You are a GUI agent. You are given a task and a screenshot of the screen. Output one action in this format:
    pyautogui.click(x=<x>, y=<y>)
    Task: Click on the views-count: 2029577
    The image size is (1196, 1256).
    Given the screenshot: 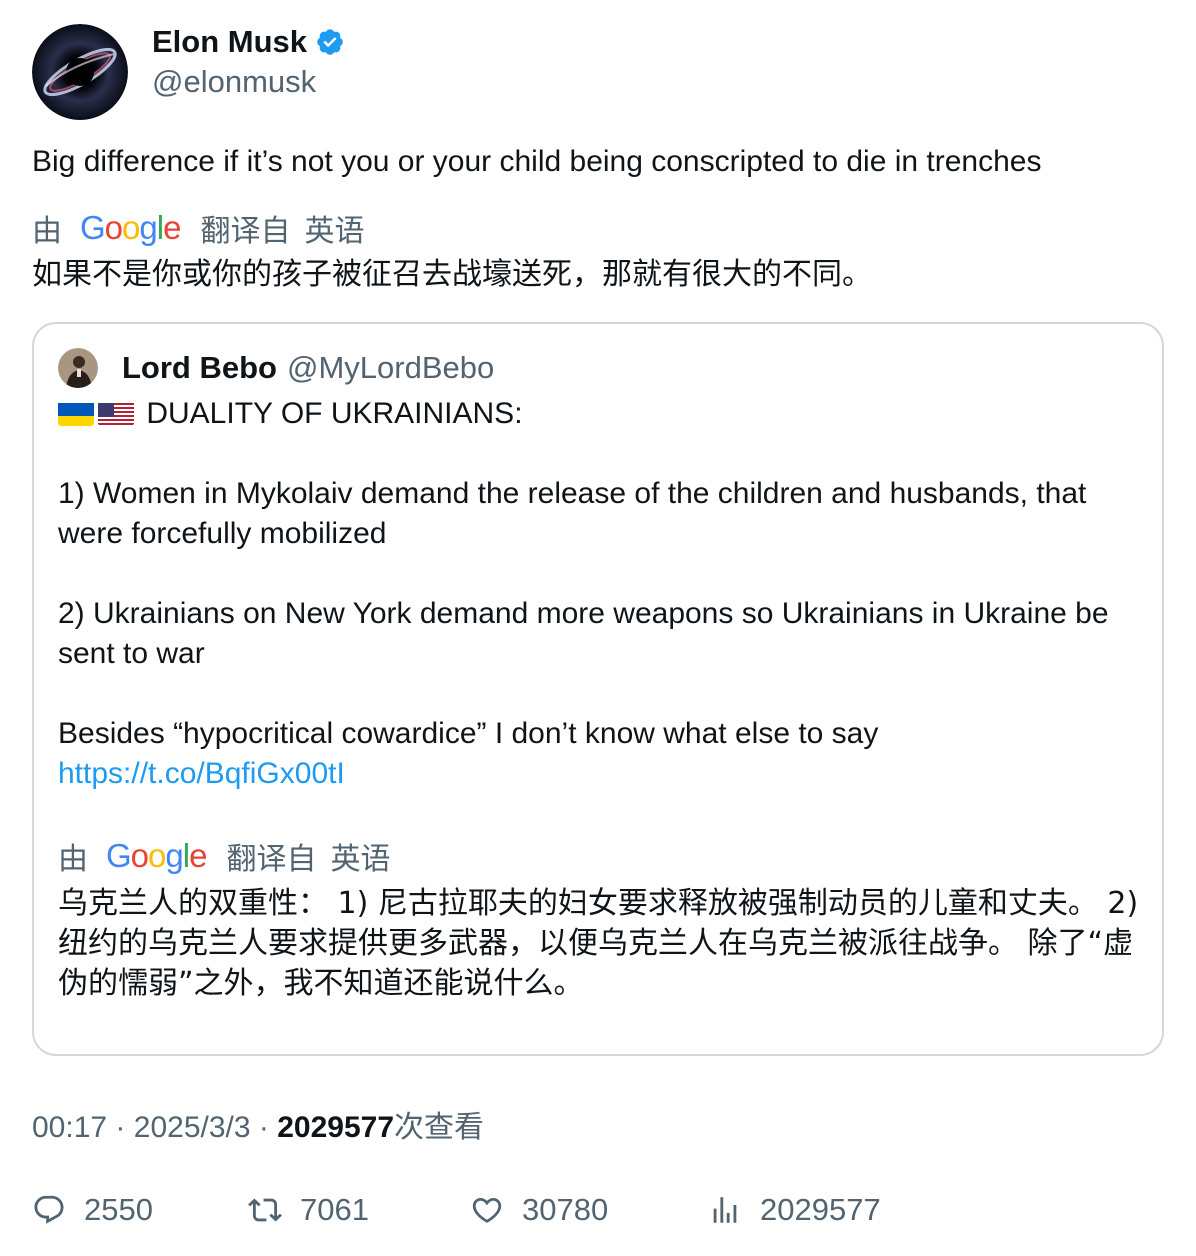 What is the action you would take?
    pyautogui.click(x=336, y=1127)
    